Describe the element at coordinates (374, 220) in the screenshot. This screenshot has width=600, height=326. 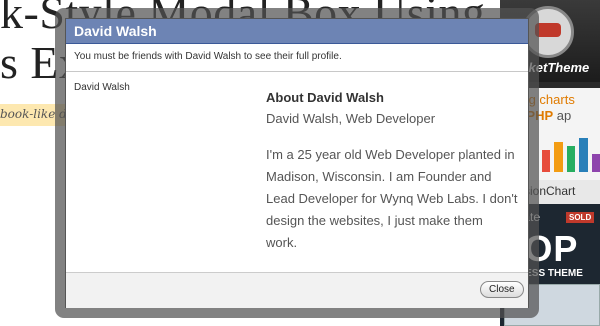
I see `bio-line: design the websites, I just make them` at that location.